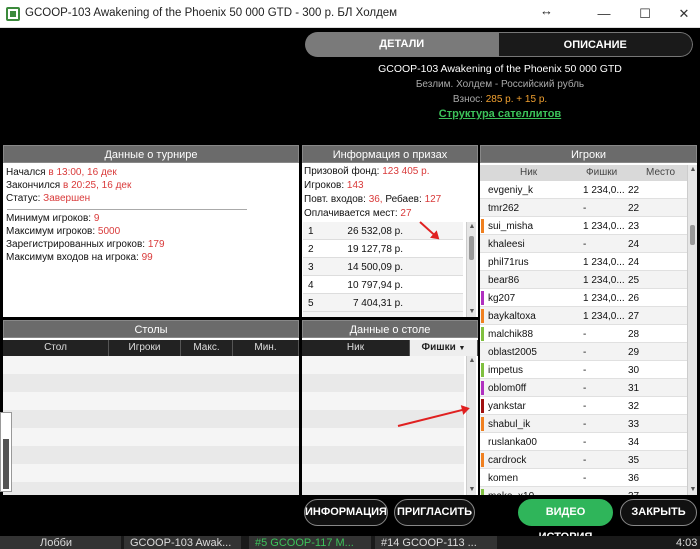  Describe the element at coordinates (207, 348) in the screenshot. I see `col-max: Макс.` at that location.